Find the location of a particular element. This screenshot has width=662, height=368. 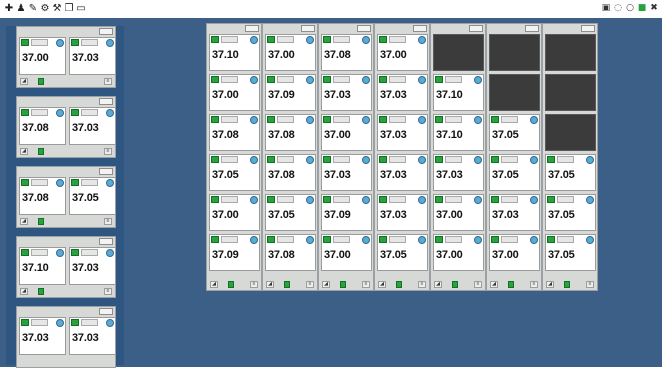

user-icon: ♟ is located at coordinates (21, 8).